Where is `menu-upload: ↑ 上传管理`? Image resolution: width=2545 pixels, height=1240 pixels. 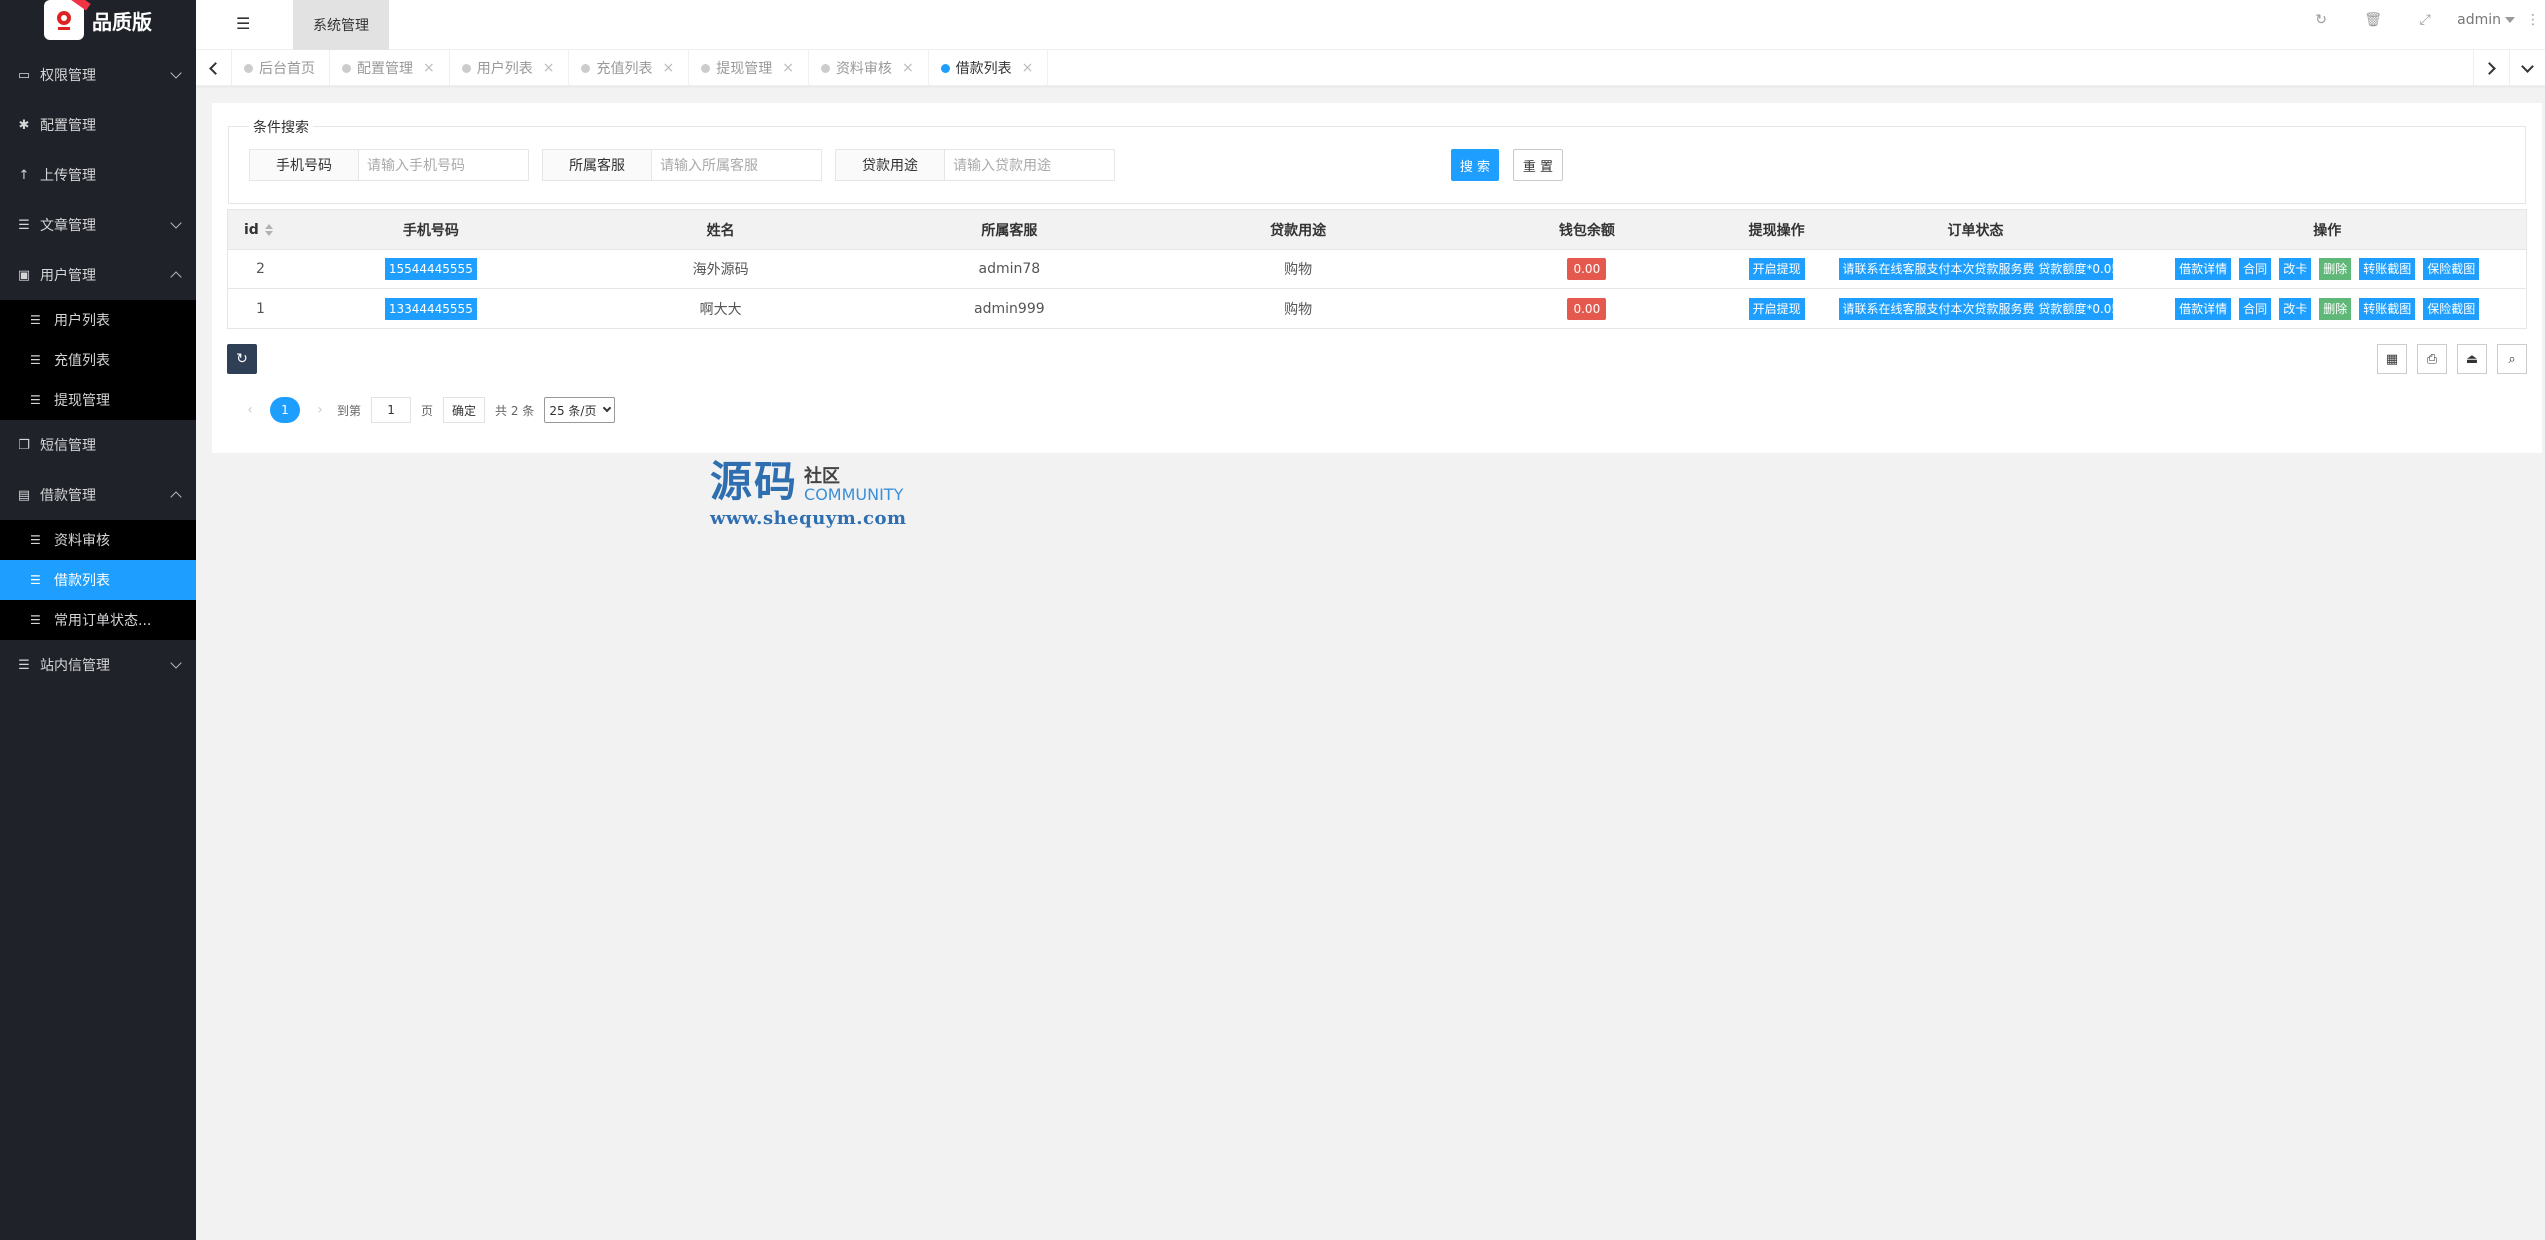 menu-upload: ↑ 上传管理 is located at coordinates (98, 175).